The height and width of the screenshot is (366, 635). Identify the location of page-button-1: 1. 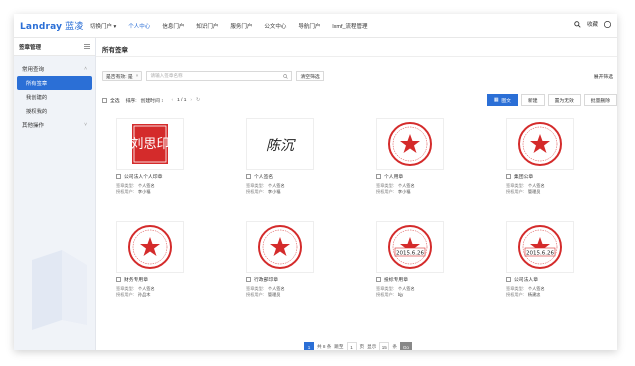
(309, 346).